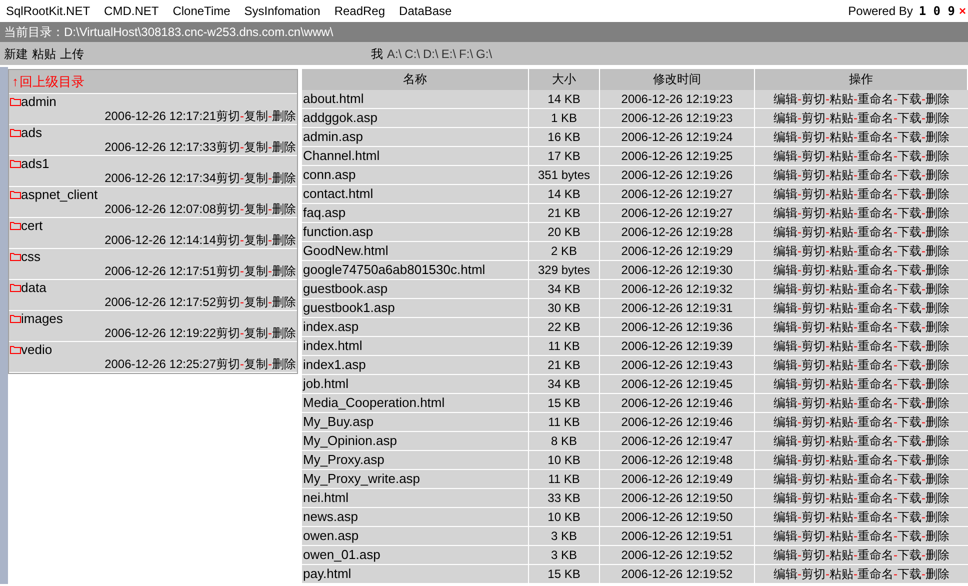  Describe the element at coordinates (326, 497) in the screenshot. I see `file-link: nei.html` at that location.